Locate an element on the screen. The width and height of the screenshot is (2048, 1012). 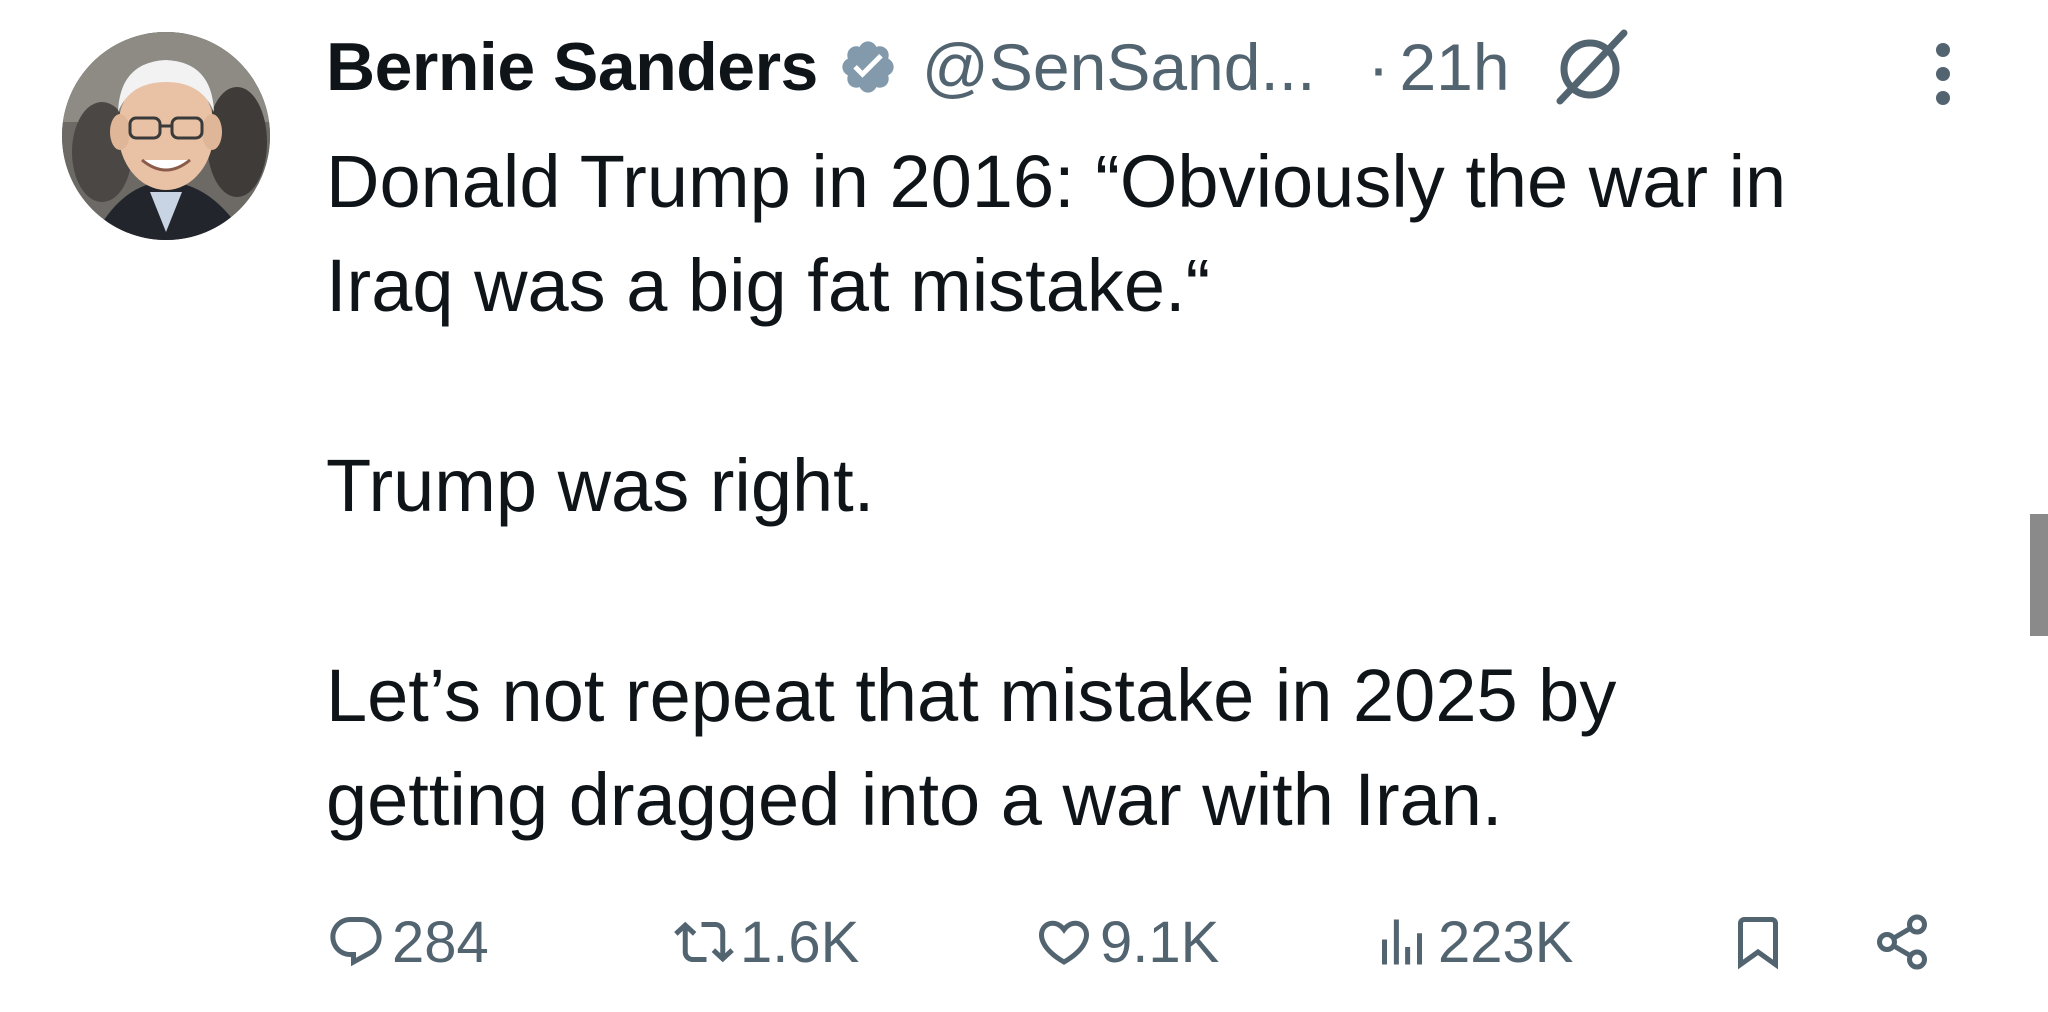
reply-button: 284 is located at coordinates (407, 942).